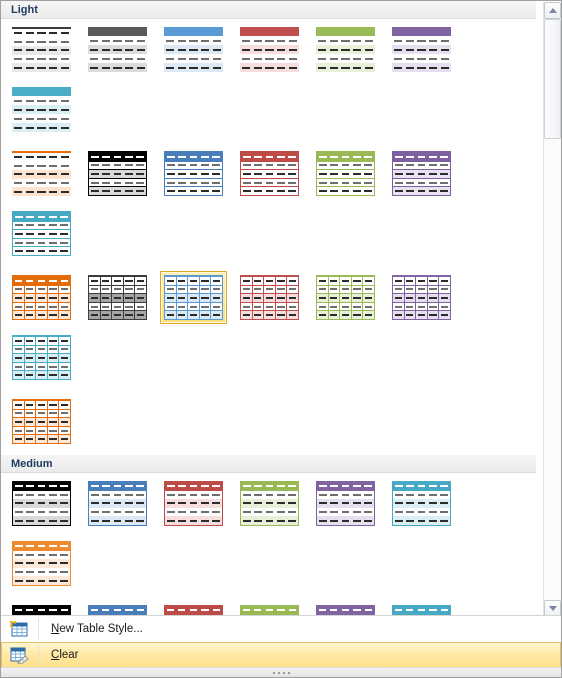 This screenshot has width=562, height=678. What do you see at coordinates (281, 655) in the screenshot?
I see `command-clear: Clear` at bounding box center [281, 655].